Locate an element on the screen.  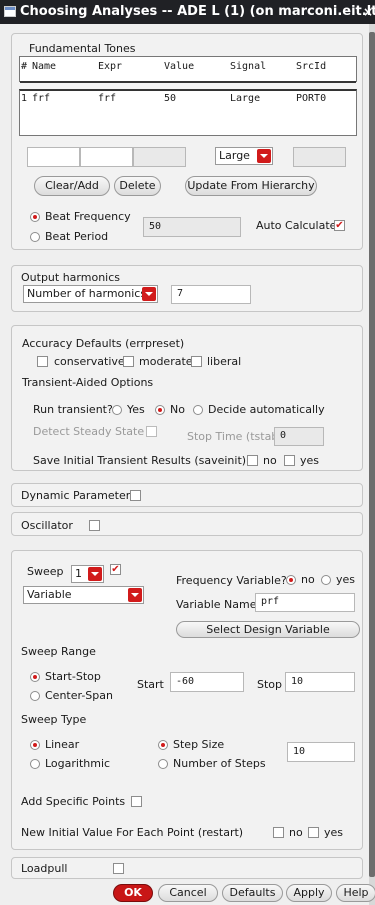
harmonics-value-field: 7 is located at coordinates (211, 294).